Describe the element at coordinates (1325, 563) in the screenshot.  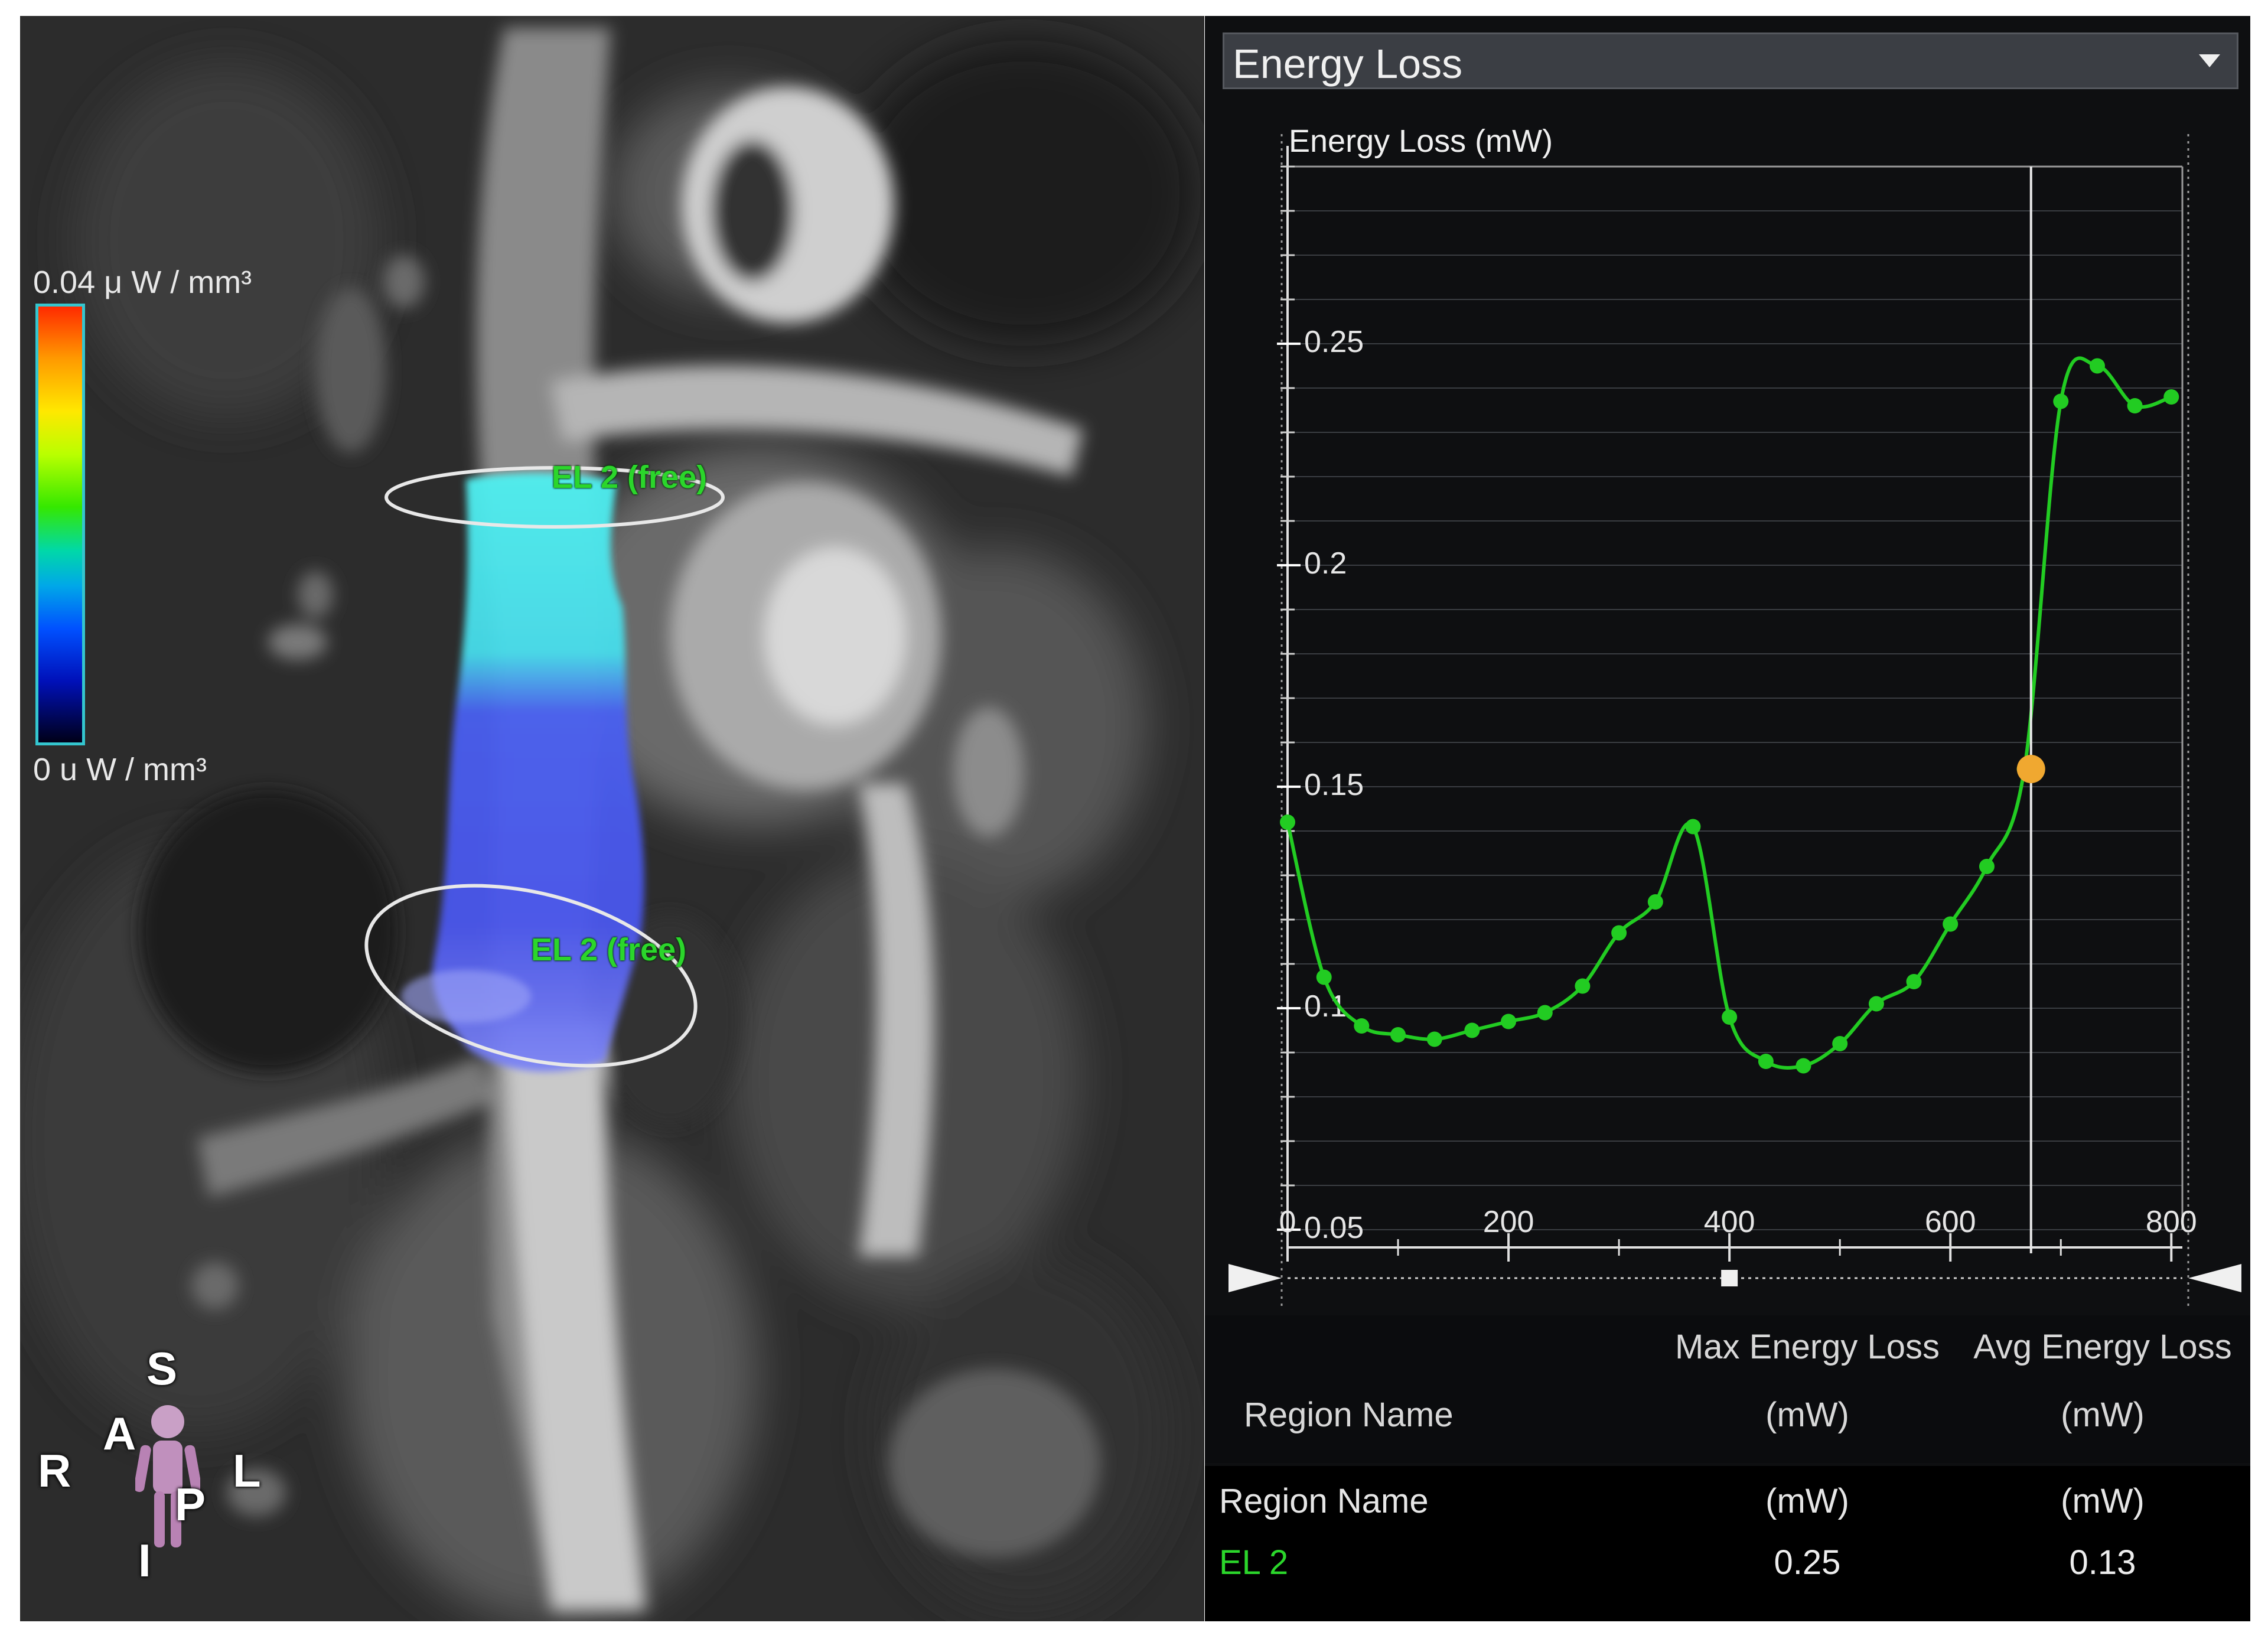
I see `y-tick-label: 0.2` at that location.